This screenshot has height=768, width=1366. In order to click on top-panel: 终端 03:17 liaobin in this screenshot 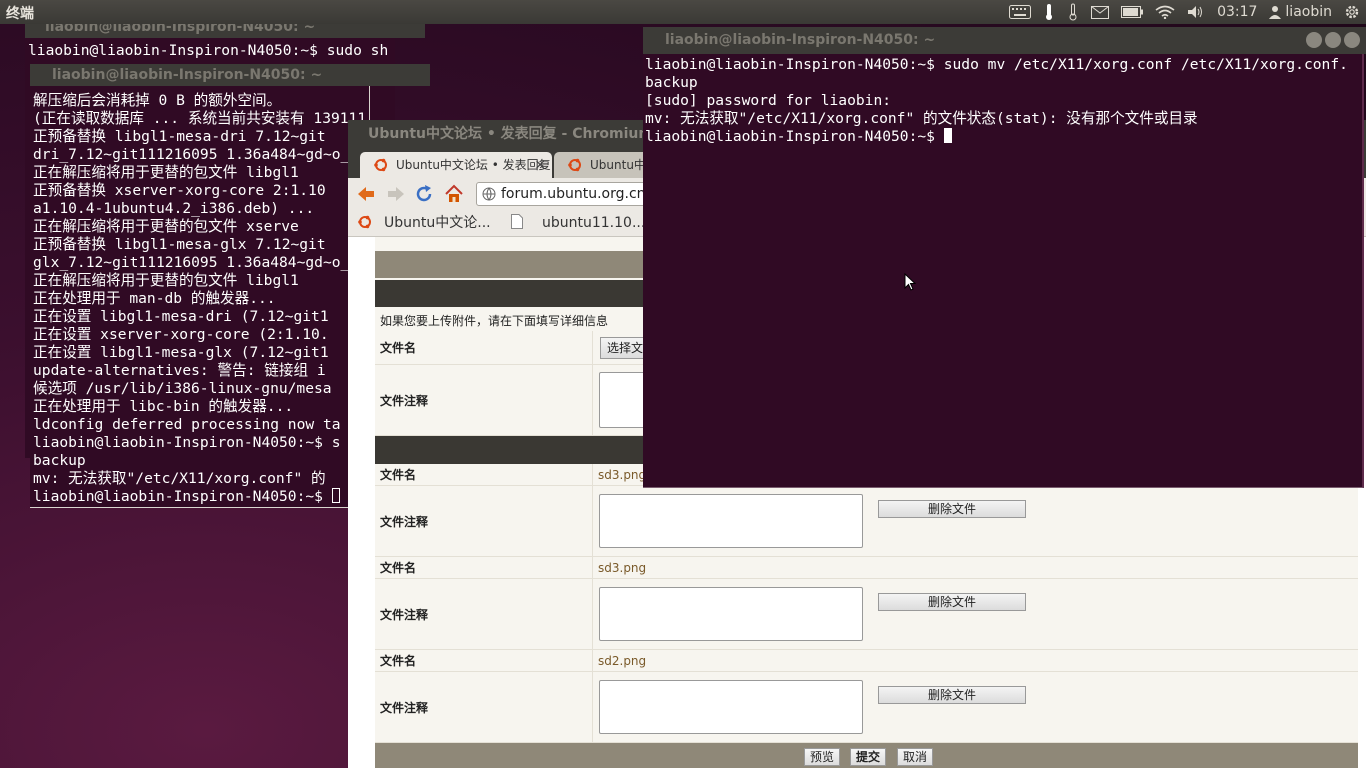, I will do `click(683, 12)`.